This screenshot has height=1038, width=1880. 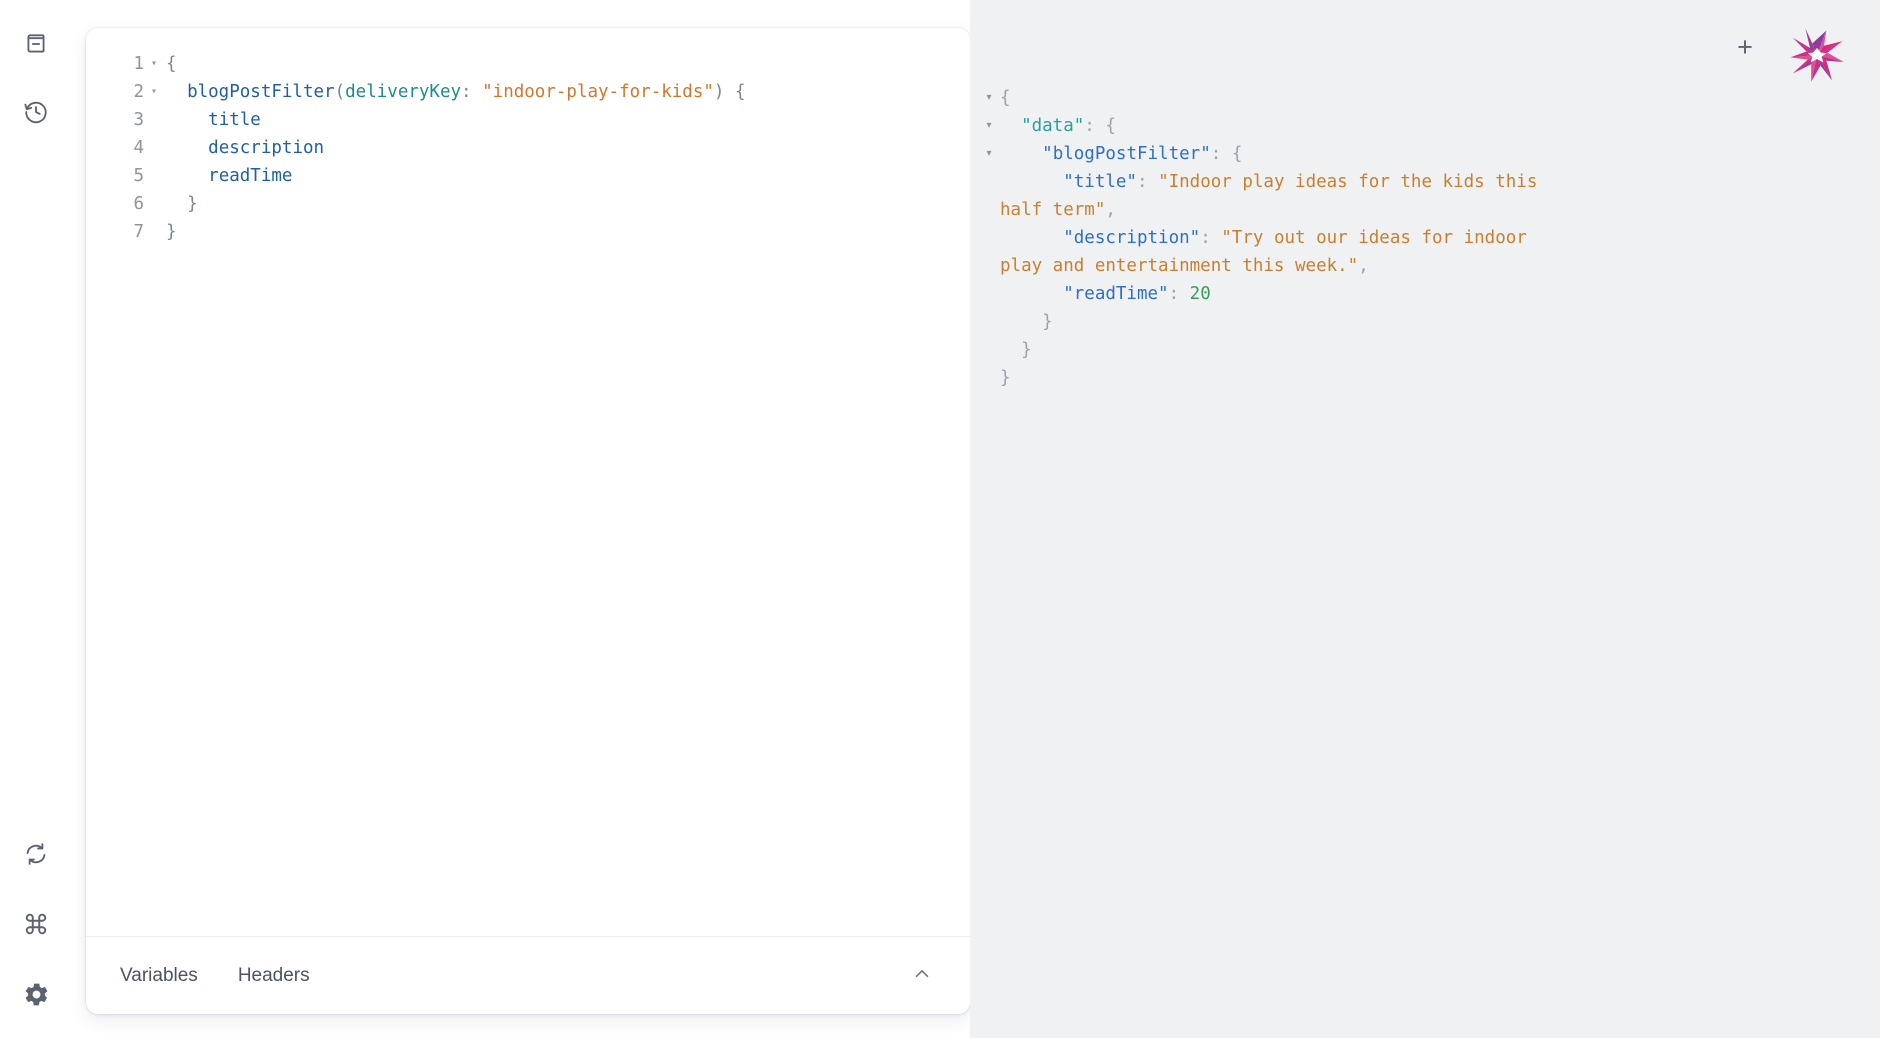 I want to click on sidebar-item-history, so click(x=36, y=112).